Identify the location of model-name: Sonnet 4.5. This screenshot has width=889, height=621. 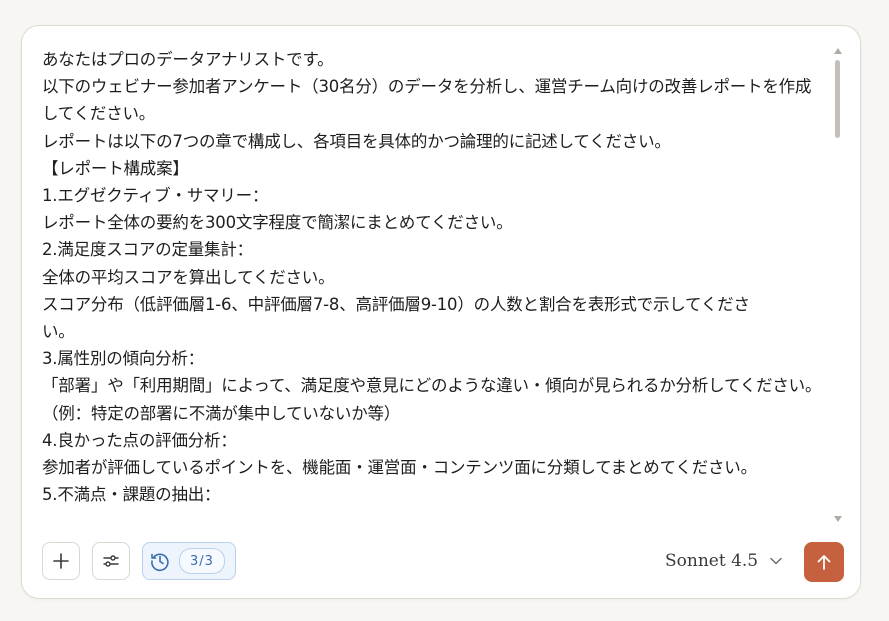
(712, 561).